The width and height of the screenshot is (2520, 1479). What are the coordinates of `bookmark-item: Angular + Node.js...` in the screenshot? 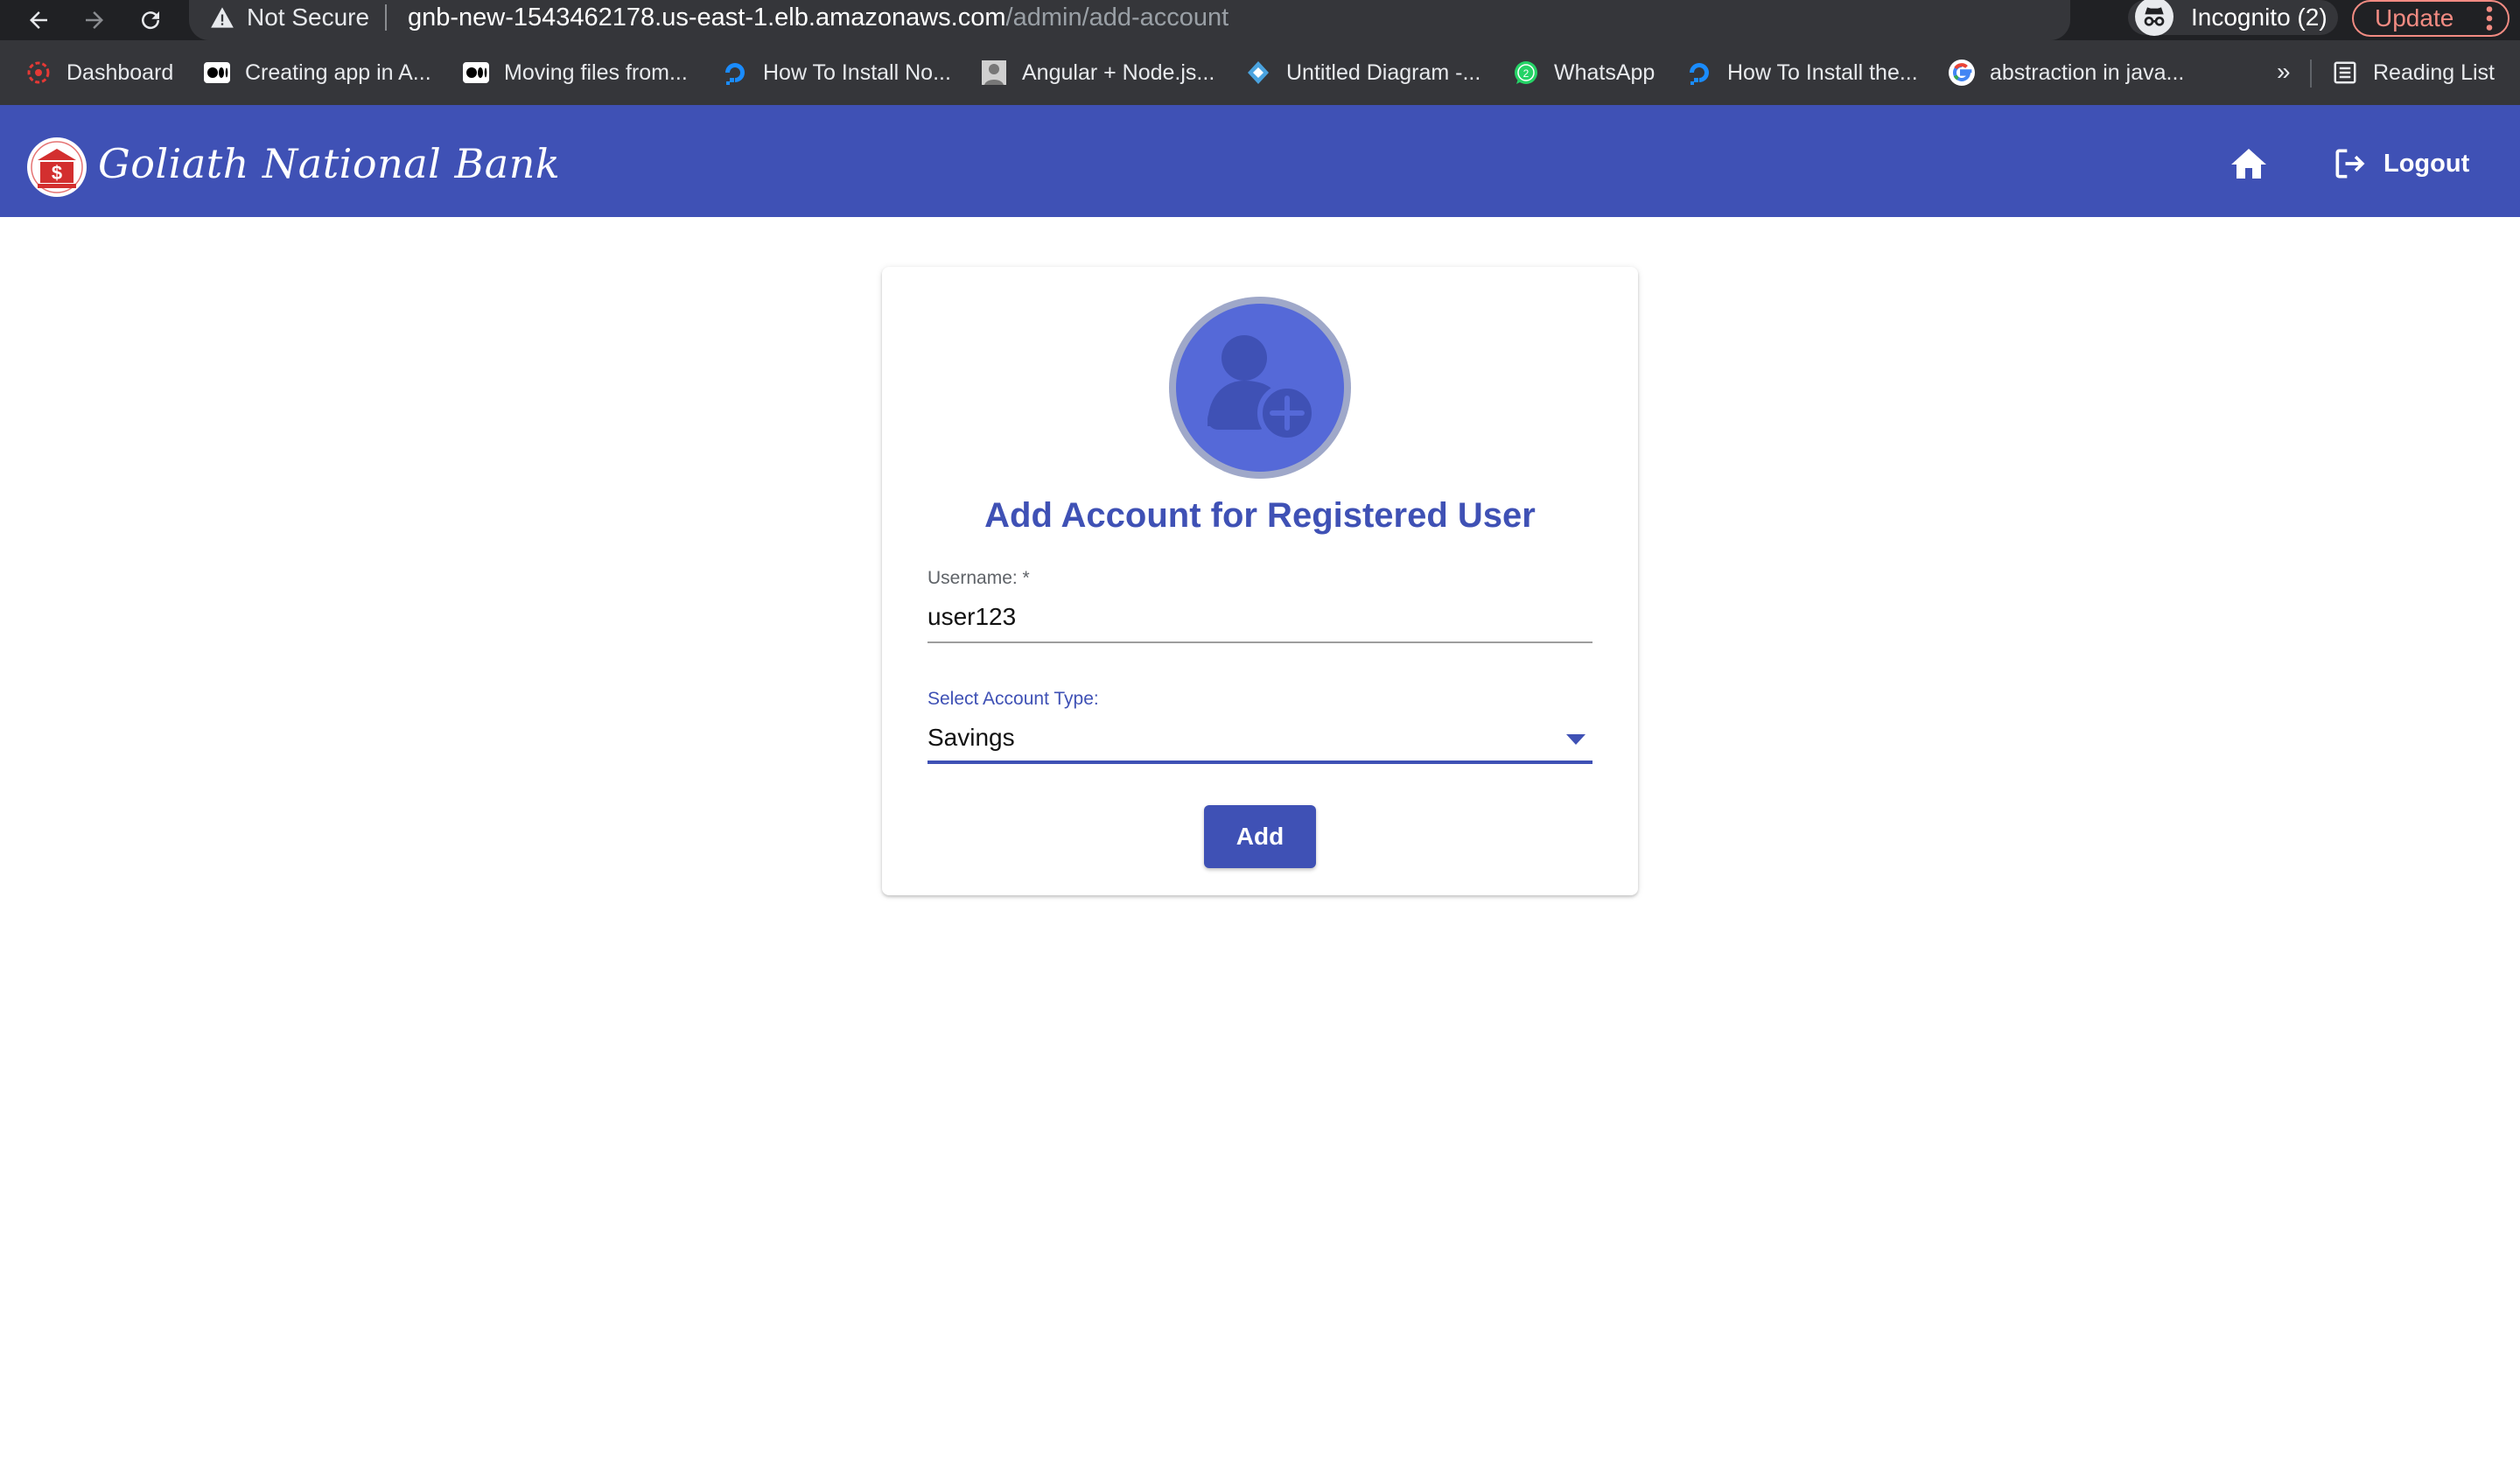 It's located at (1097, 73).